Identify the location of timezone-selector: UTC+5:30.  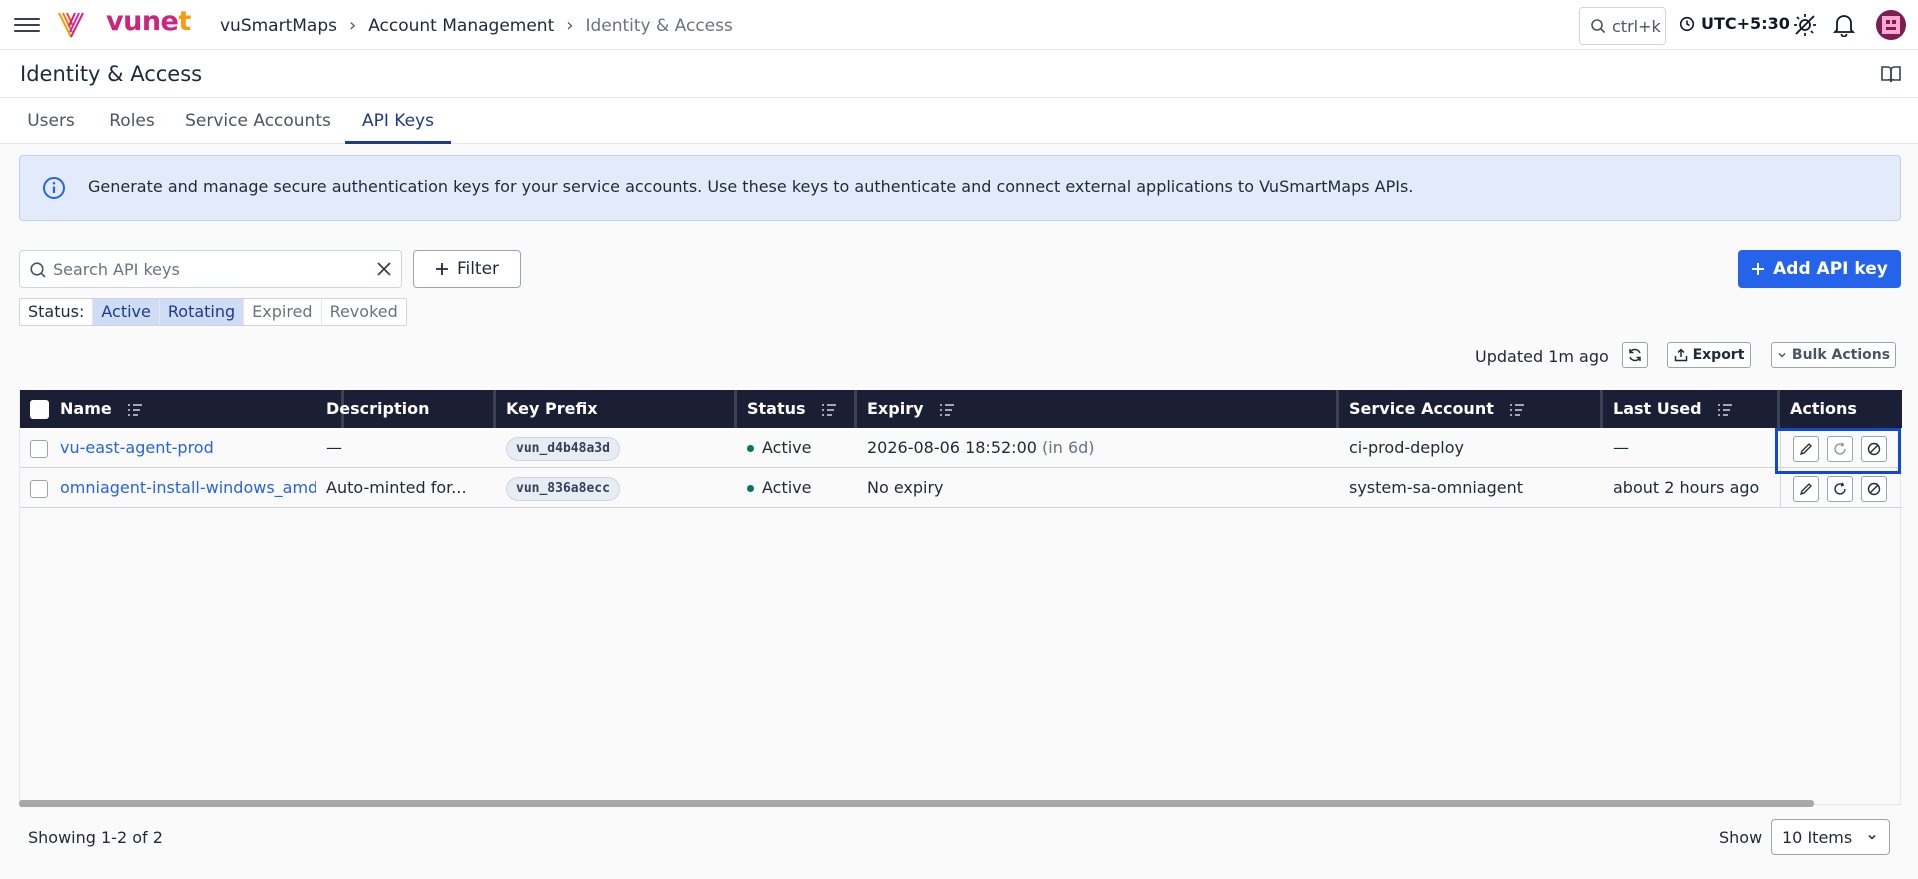
(1734, 23).